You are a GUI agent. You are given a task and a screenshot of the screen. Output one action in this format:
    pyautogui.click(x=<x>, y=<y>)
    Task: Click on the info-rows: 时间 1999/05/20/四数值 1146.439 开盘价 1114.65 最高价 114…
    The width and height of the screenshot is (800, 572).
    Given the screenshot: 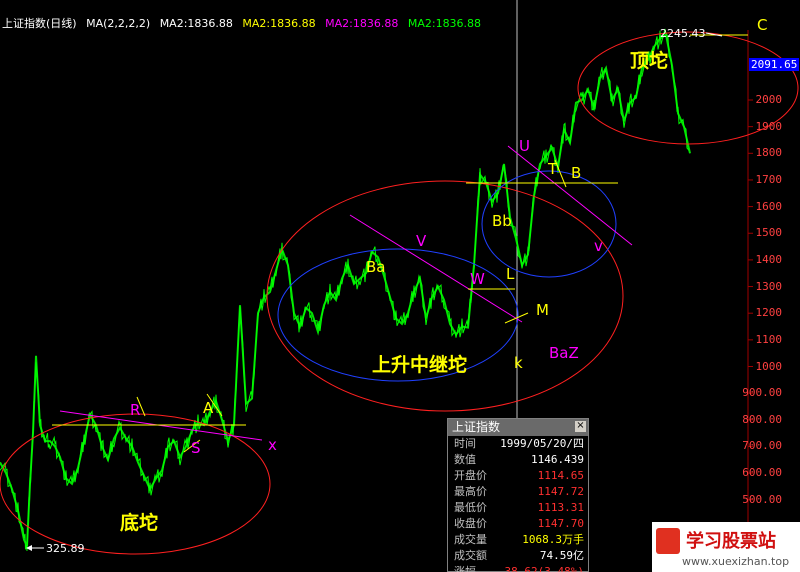 What is the action you would take?
    pyautogui.click(x=518, y=504)
    